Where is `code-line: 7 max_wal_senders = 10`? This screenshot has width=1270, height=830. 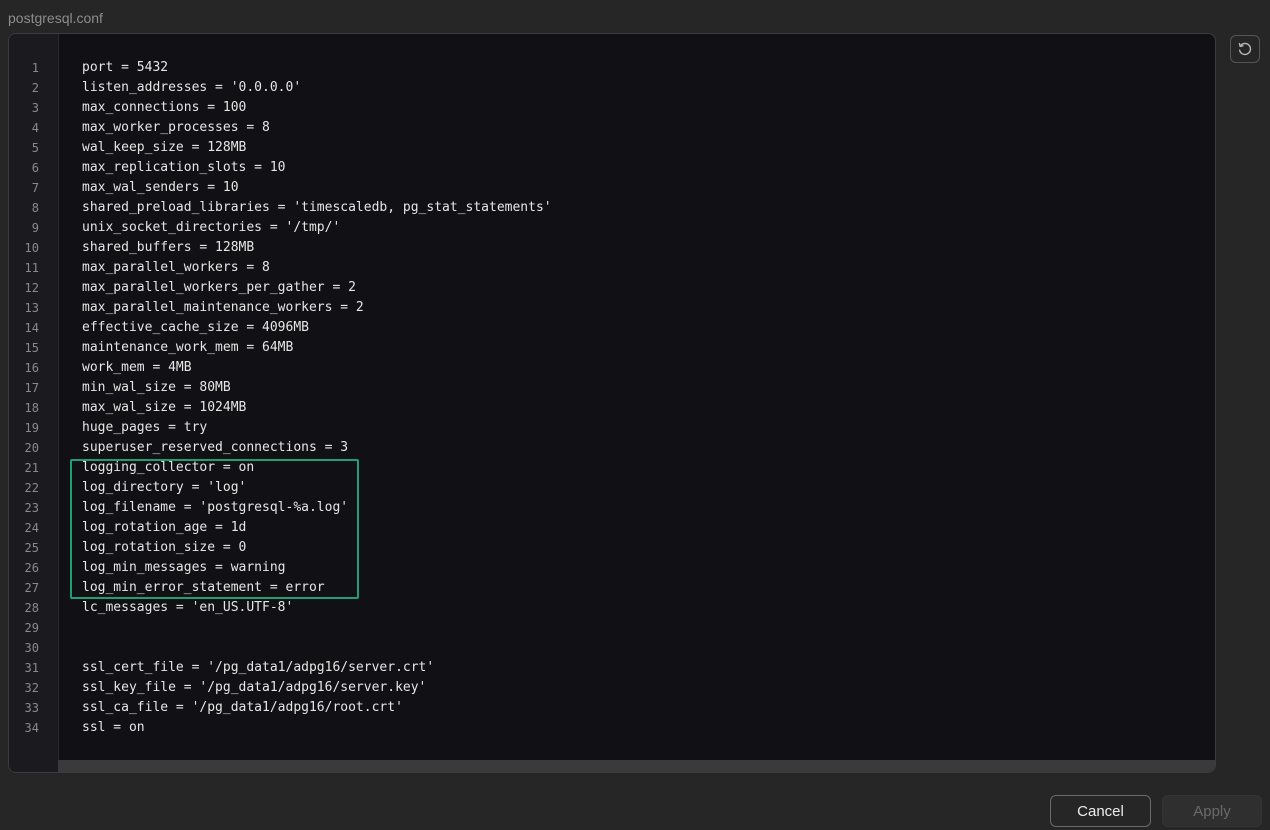 code-line: 7 max_wal_senders = 10 is located at coordinates (612, 188).